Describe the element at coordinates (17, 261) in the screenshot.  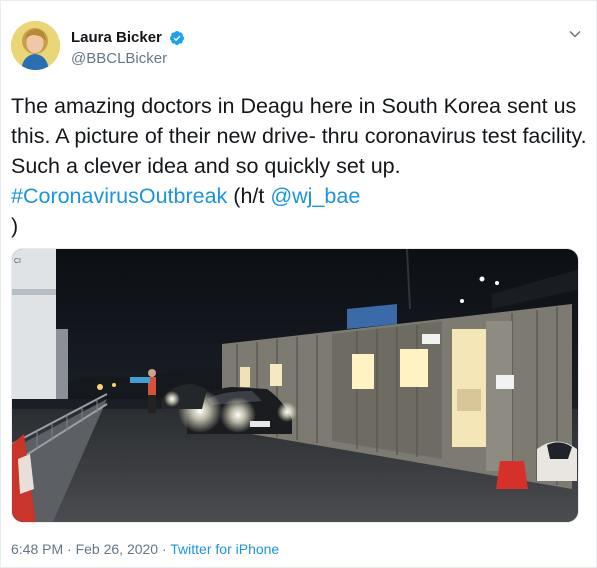
I see `building-sign: CI` at that location.